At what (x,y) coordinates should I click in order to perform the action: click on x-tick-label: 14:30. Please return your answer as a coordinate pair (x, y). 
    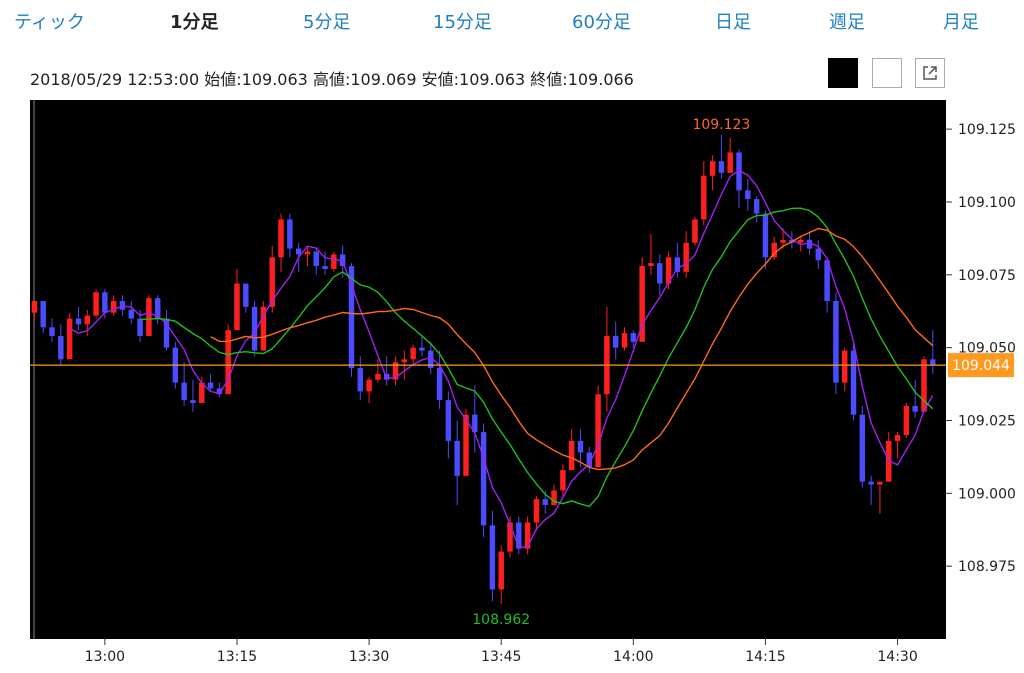
    Looking at the image, I should click on (897, 657).